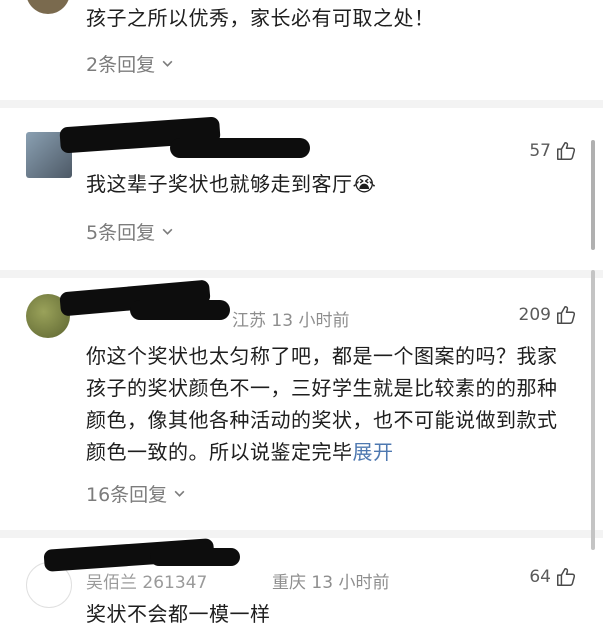 This screenshot has height=640, width=603. I want to click on view-replies-button: 2条回复, so click(130, 63).